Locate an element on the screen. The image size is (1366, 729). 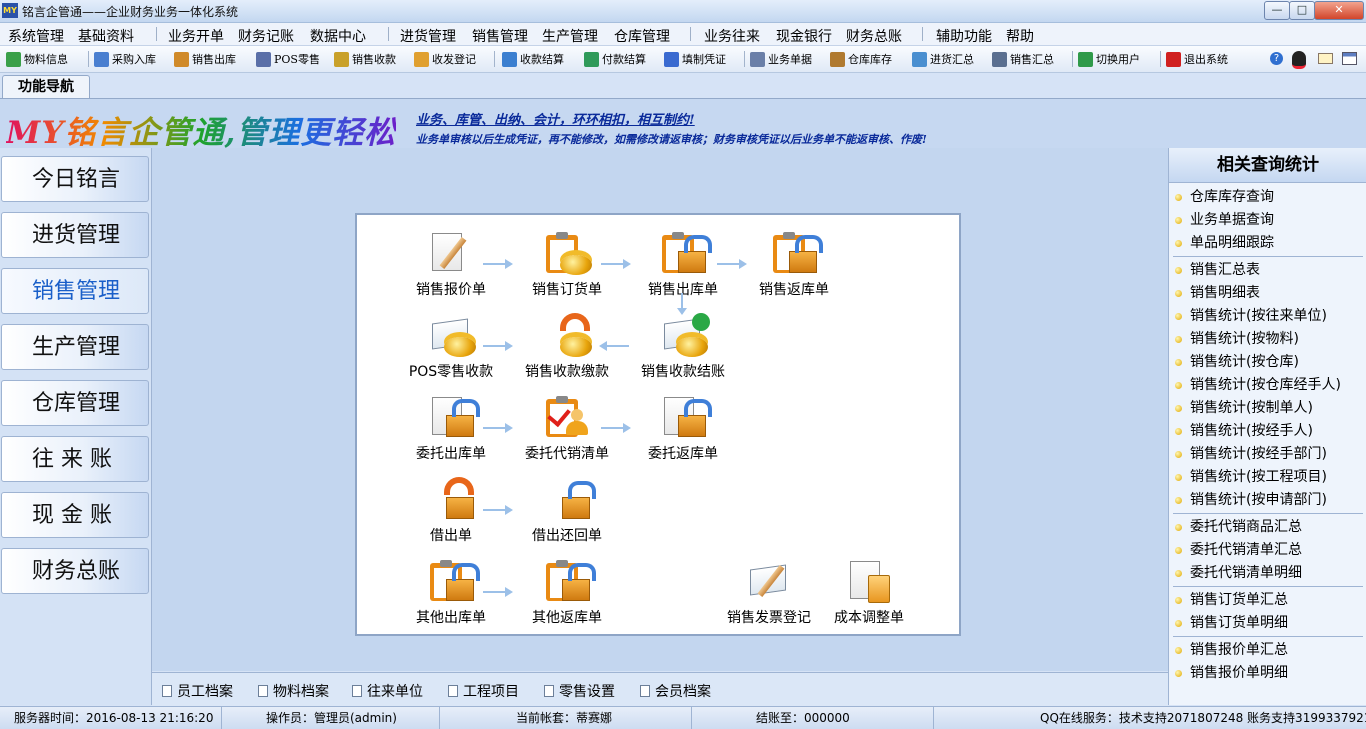
quick-link: 零售设置 is located at coordinates (579, 691).